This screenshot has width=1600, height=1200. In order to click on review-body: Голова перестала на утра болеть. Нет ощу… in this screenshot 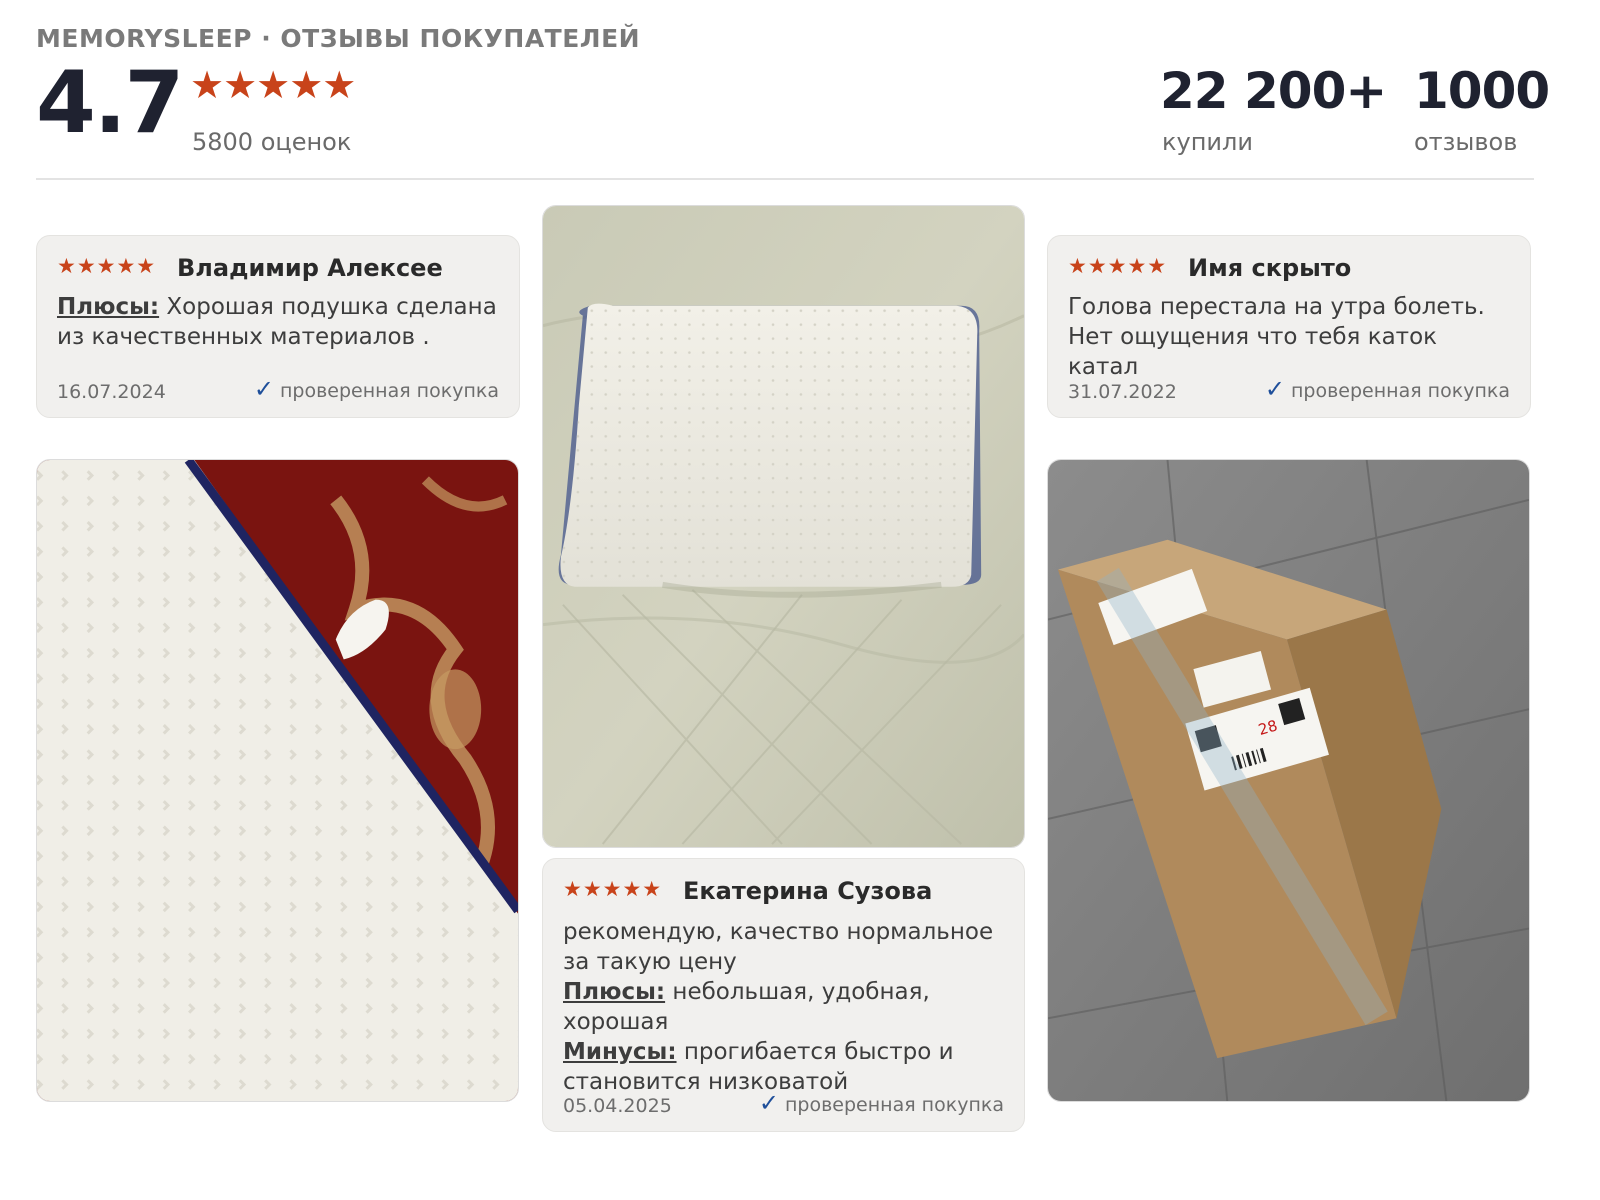, I will do `click(1276, 337)`.